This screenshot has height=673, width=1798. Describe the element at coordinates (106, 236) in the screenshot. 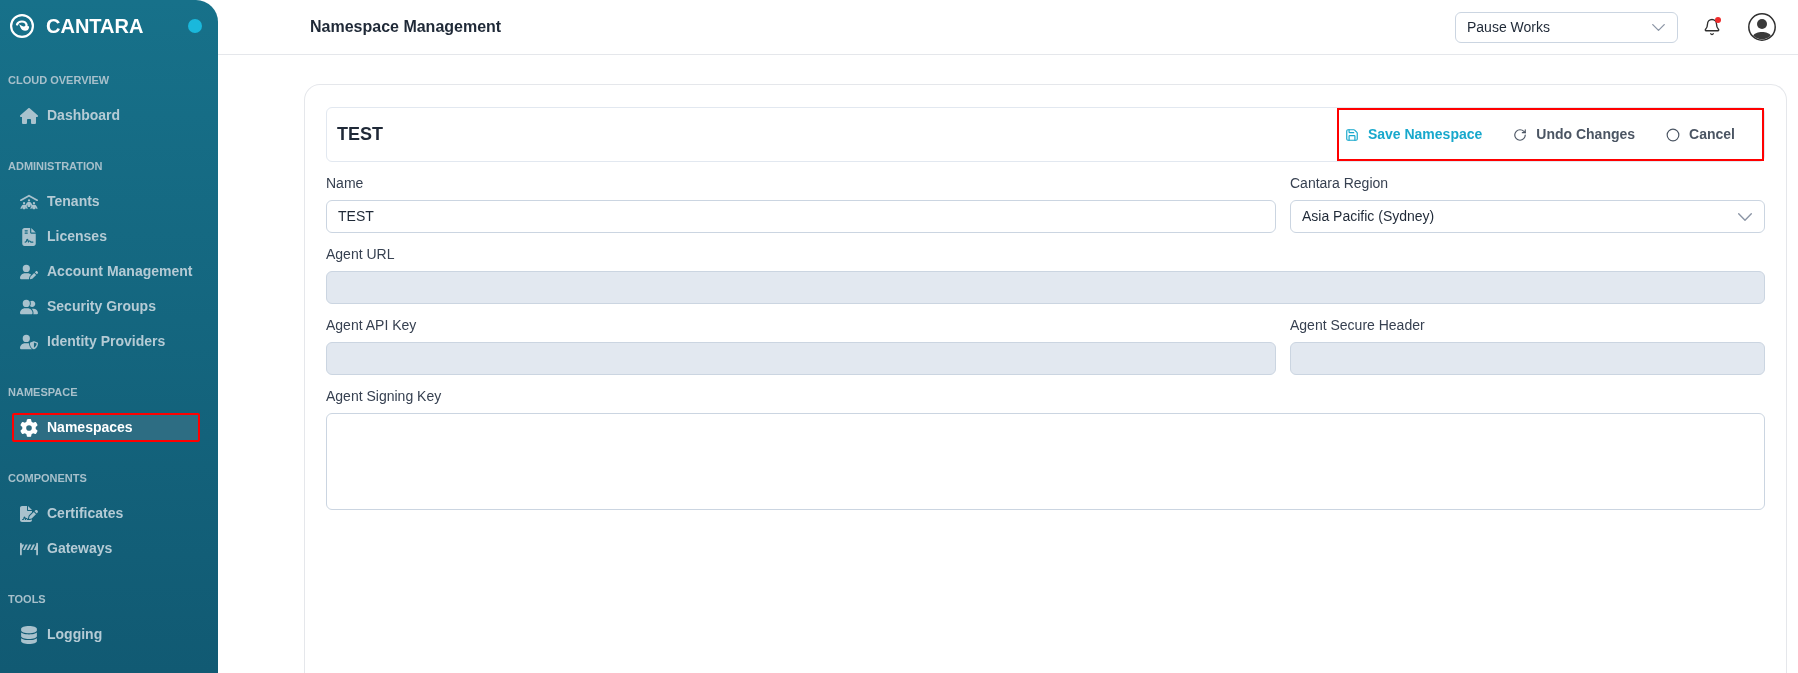

I see `nav-item: Licenses` at that location.